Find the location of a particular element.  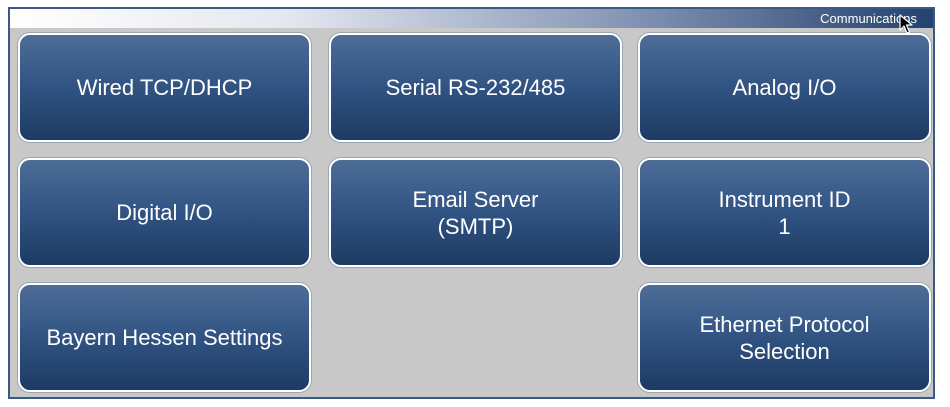

tile-label: Bayern Hessen Settings is located at coordinates (164, 337).